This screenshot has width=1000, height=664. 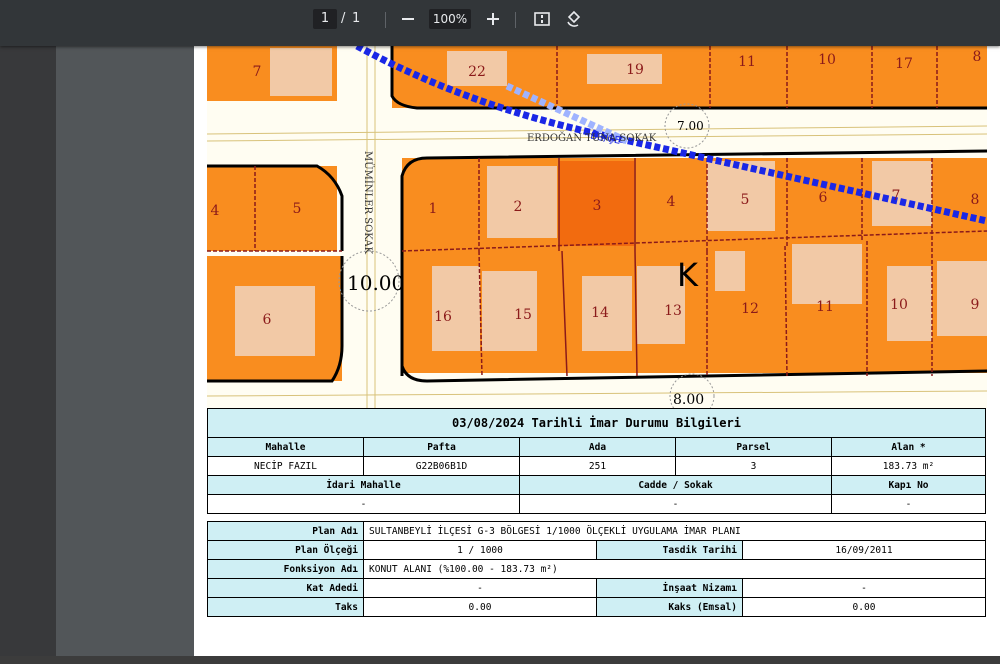 What do you see at coordinates (669, 607) in the screenshot?
I see `label-kaks: Kaks (Emsal)` at bounding box center [669, 607].